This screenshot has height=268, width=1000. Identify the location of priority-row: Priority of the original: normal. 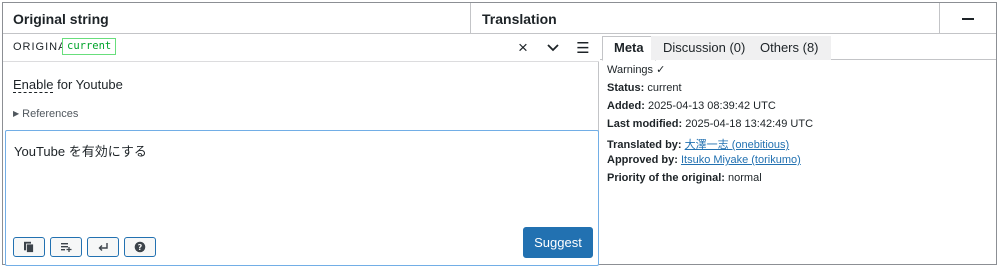
(684, 178).